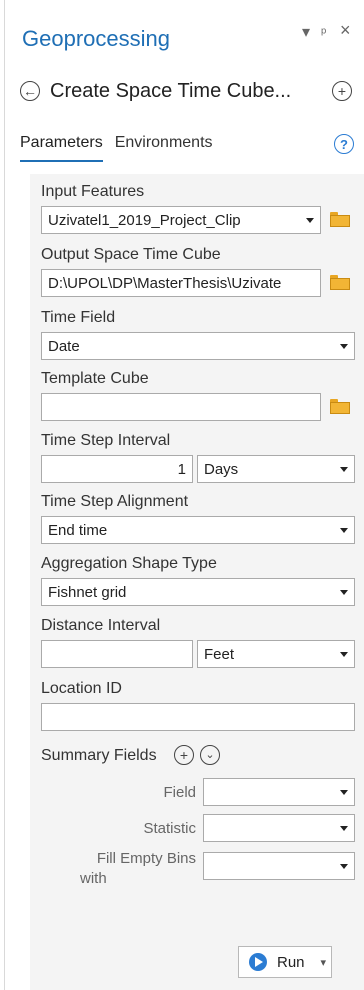  What do you see at coordinates (210, 755) in the screenshot?
I see `expand-chevron-icon: ⌄` at bounding box center [210, 755].